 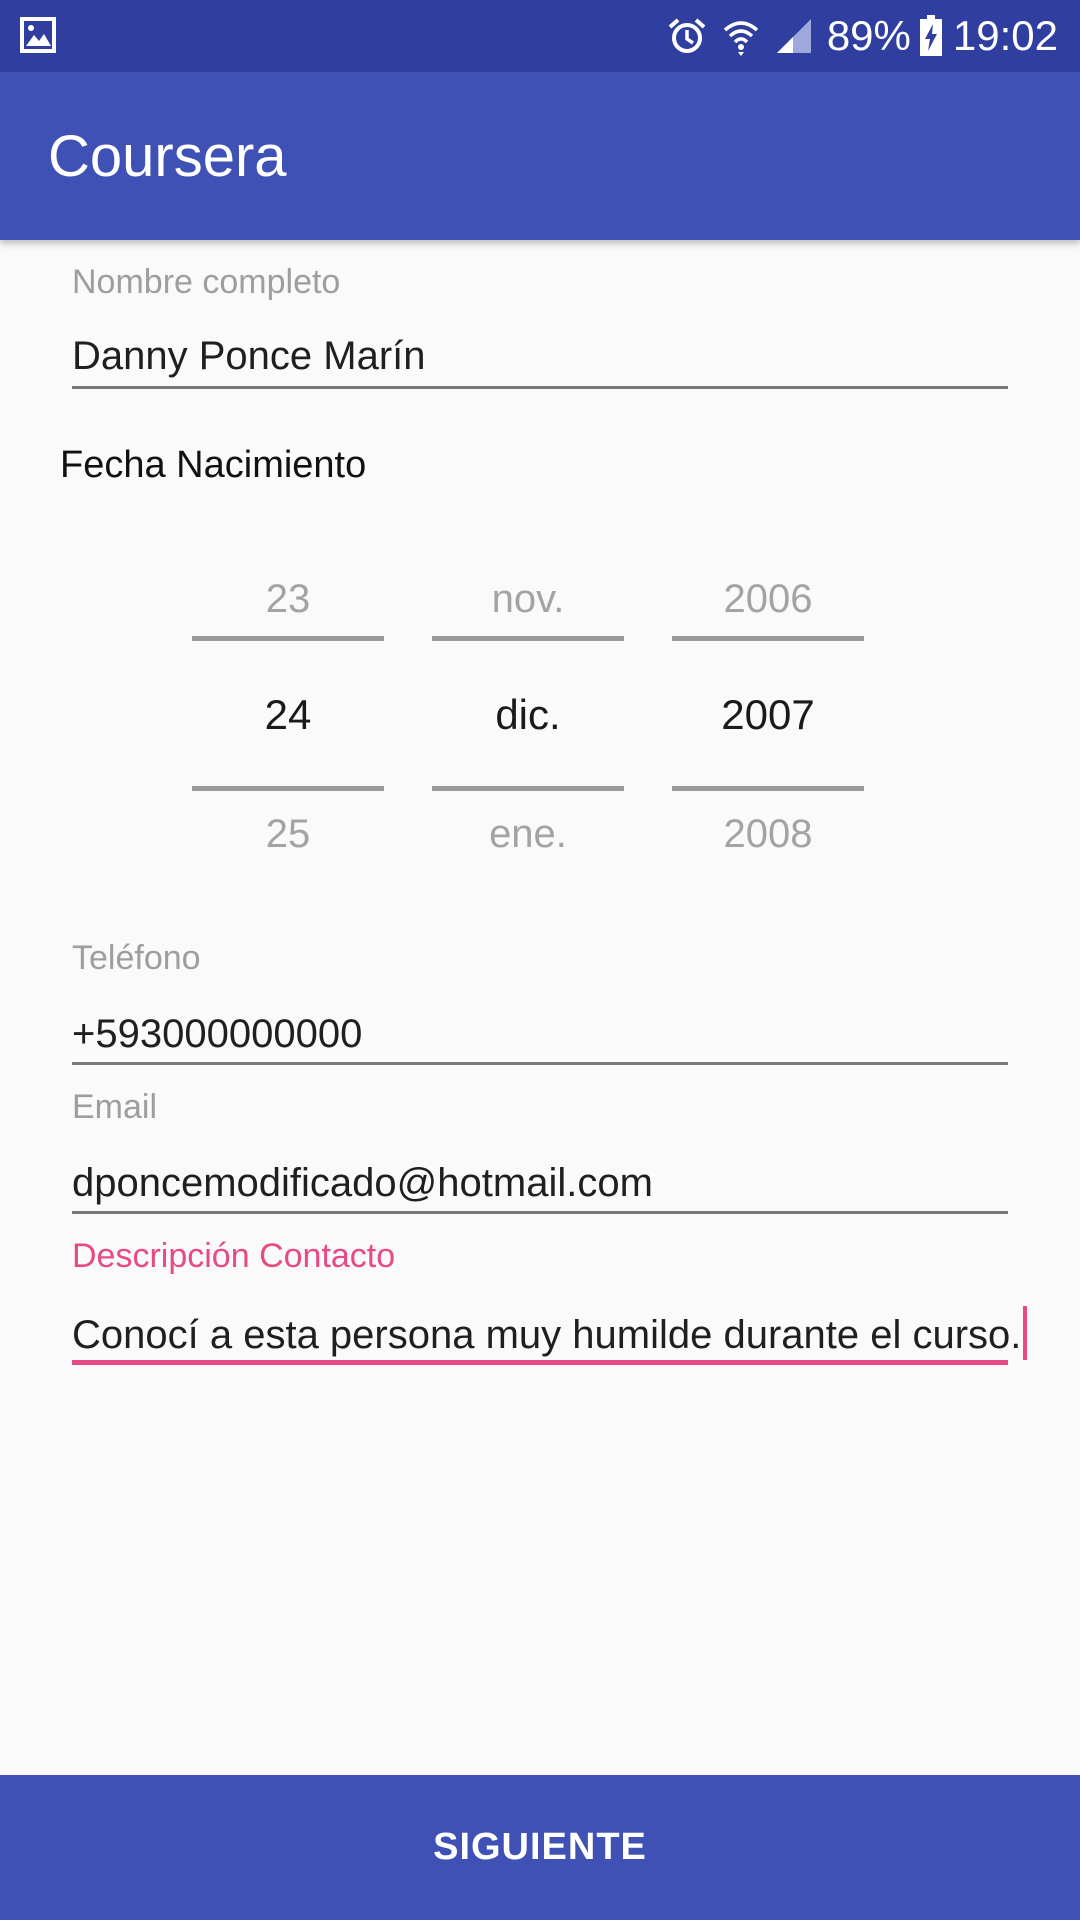 I want to click on gallery-icon, so click(x=38, y=35).